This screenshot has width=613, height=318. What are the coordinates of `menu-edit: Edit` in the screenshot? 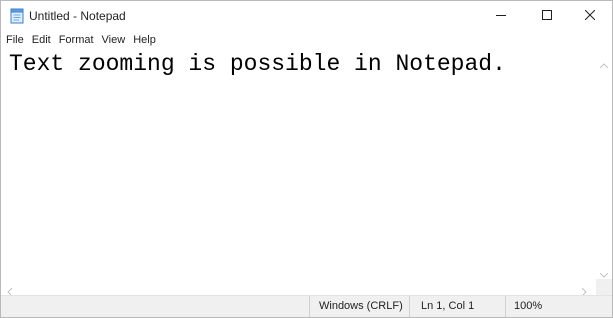 It's located at (41, 40).